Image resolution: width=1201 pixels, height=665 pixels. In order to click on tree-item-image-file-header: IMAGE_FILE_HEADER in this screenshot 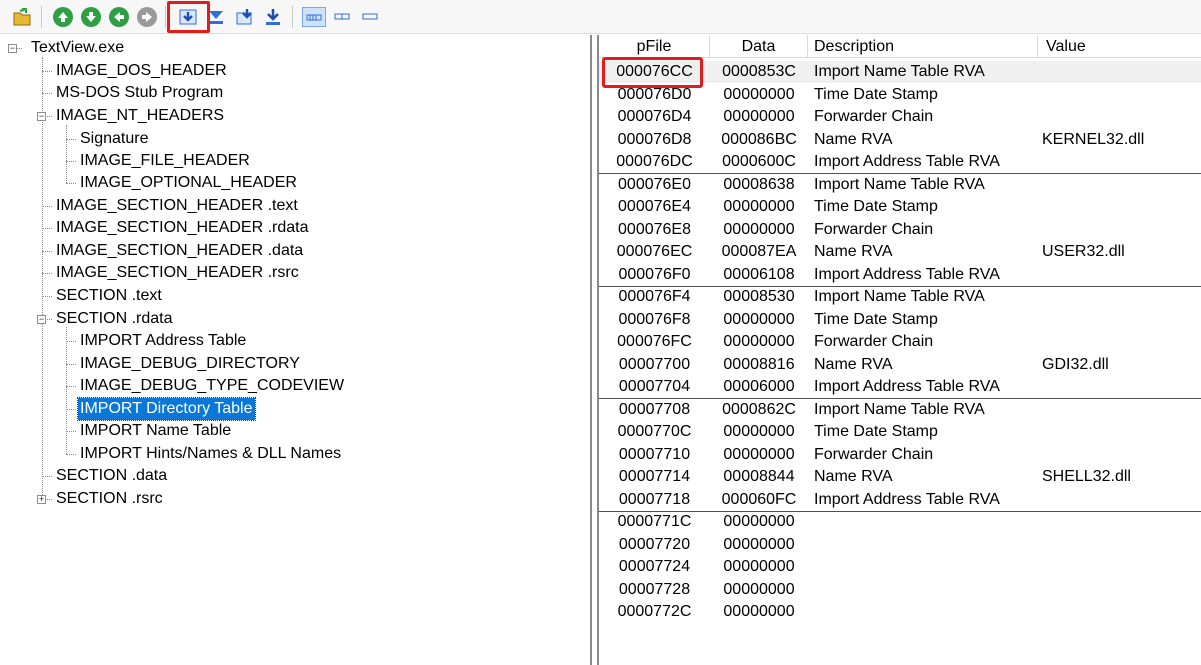, I will do `click(165, 161)`.